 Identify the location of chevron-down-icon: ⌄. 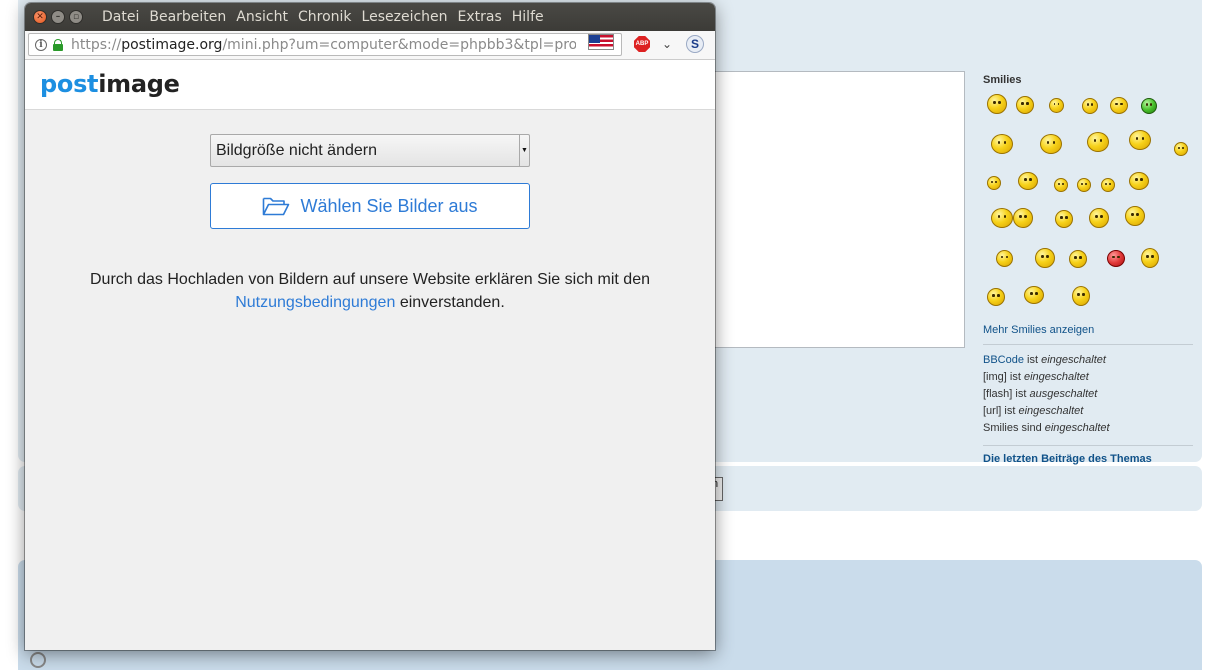
(667, 44).